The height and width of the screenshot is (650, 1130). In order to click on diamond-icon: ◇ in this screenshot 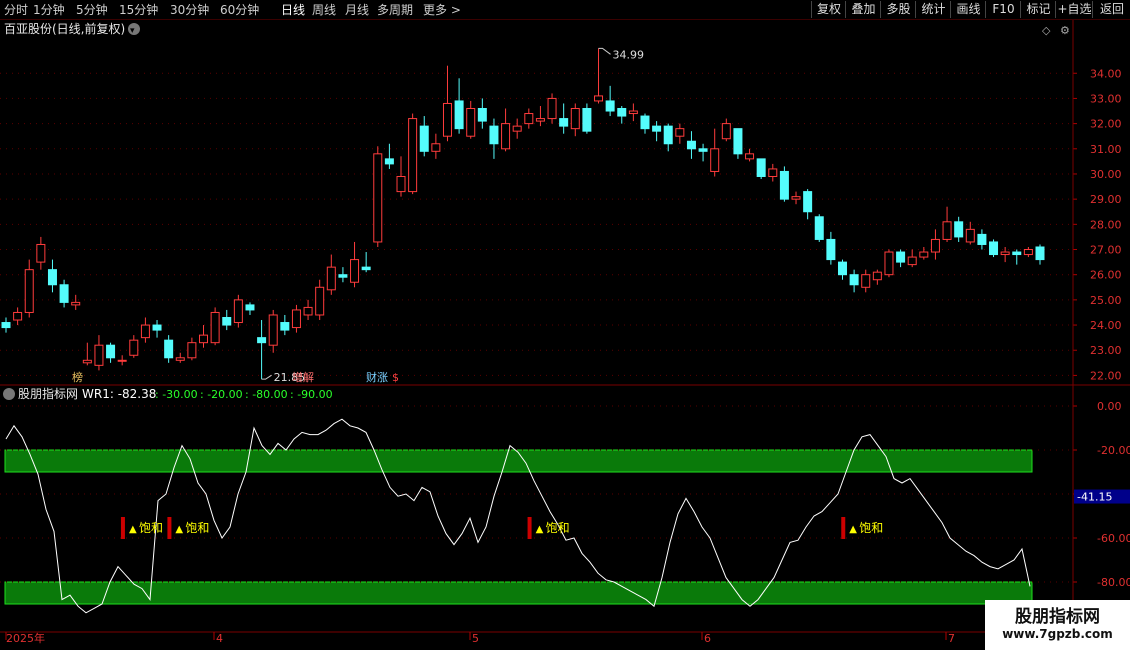, I will do `click(1046, 30)`.